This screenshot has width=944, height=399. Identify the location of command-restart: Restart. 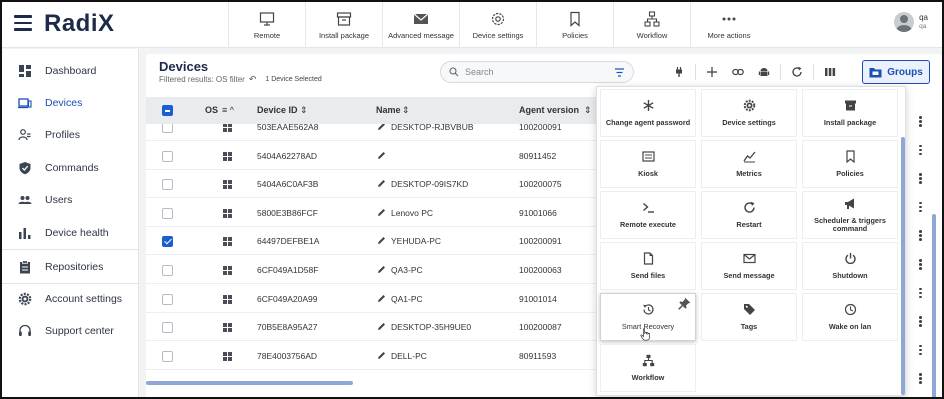
(749, 215).